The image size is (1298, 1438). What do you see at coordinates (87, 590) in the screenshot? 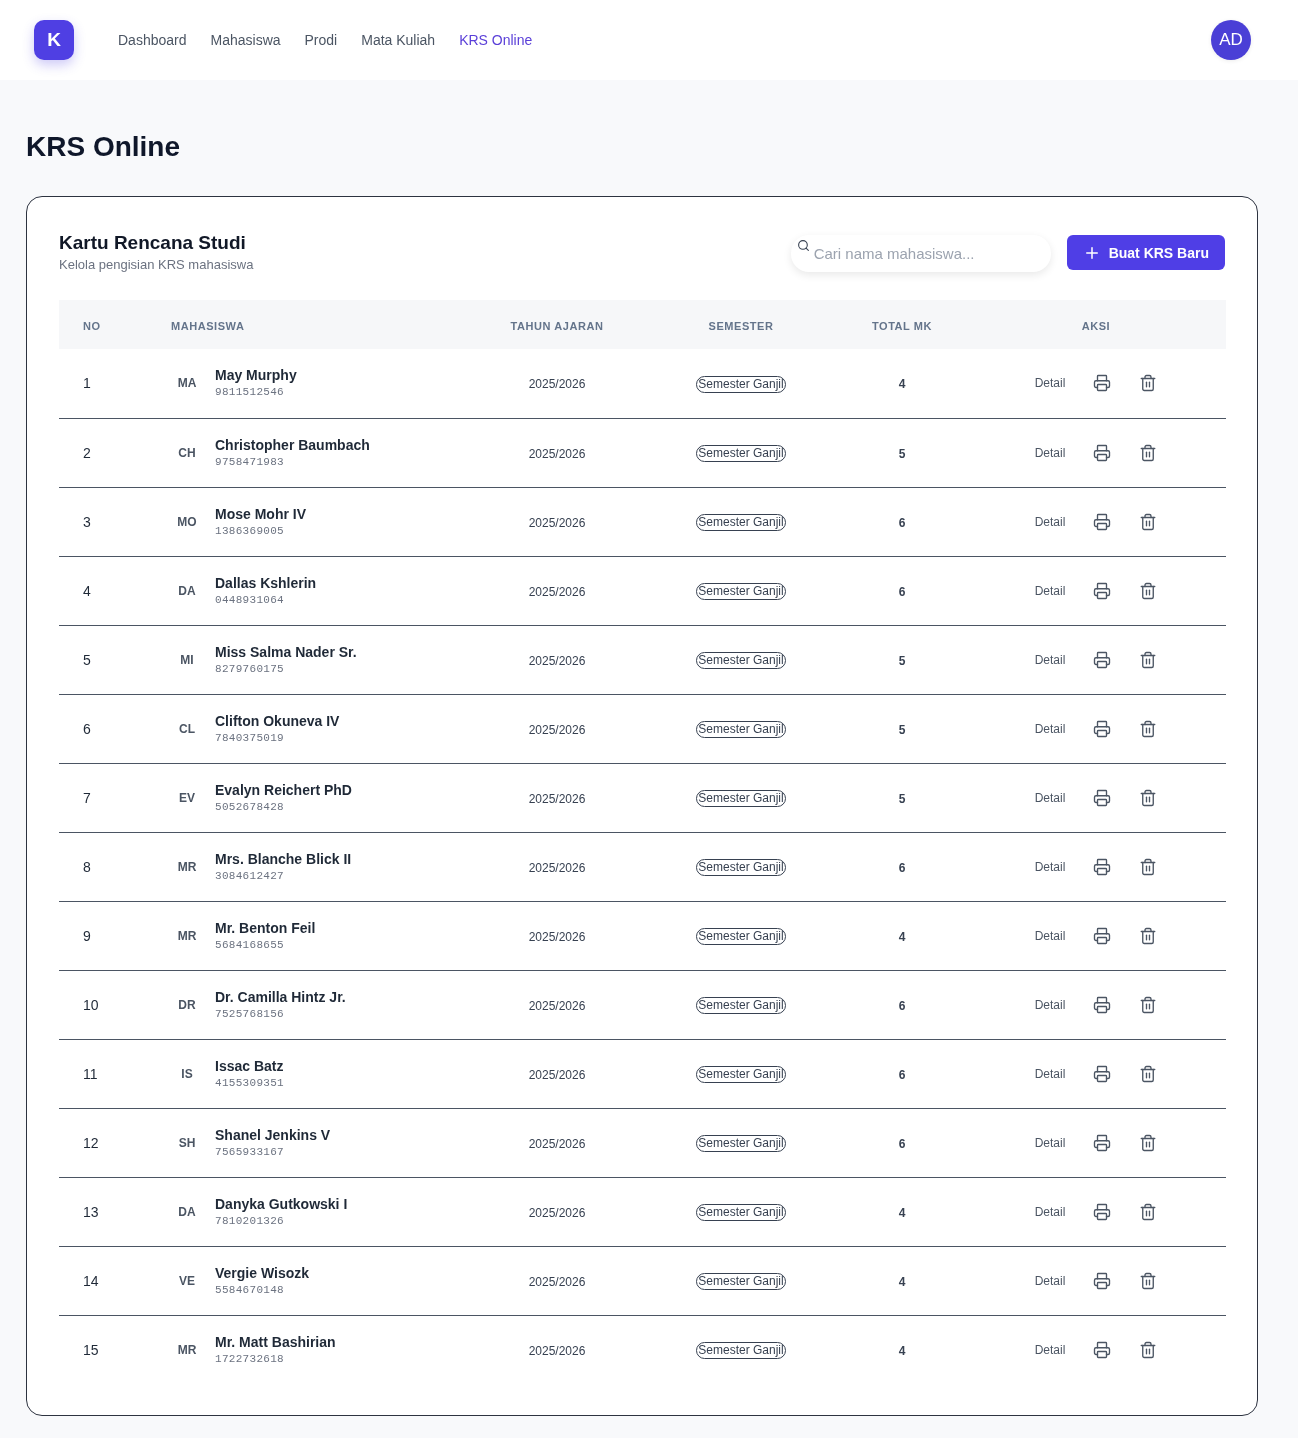
I see `row-number: 4` at bounding box center [87, 590].